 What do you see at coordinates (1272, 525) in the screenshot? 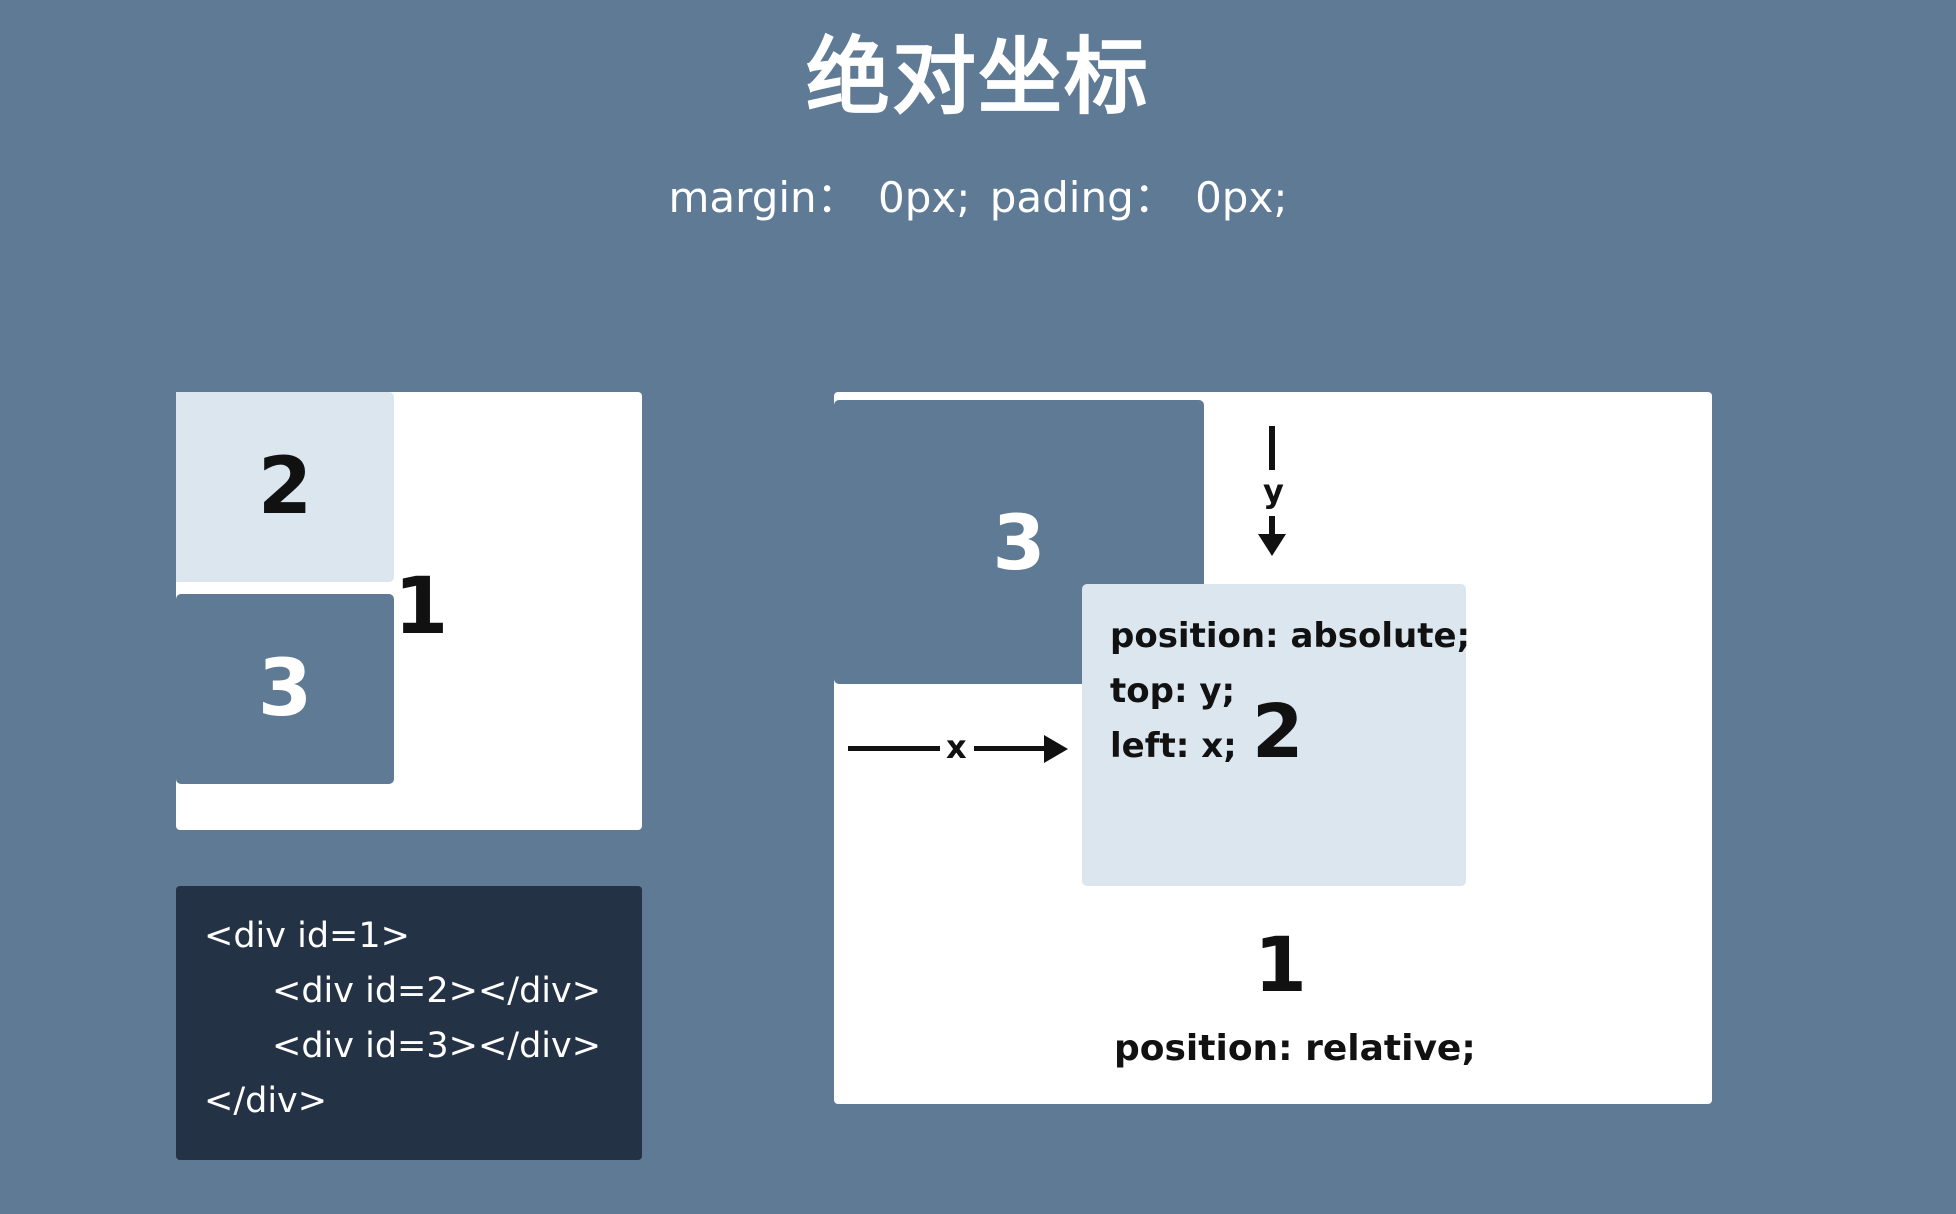
I see `y-arrow-shaft-bottom` at bounding box center [1272, 525].